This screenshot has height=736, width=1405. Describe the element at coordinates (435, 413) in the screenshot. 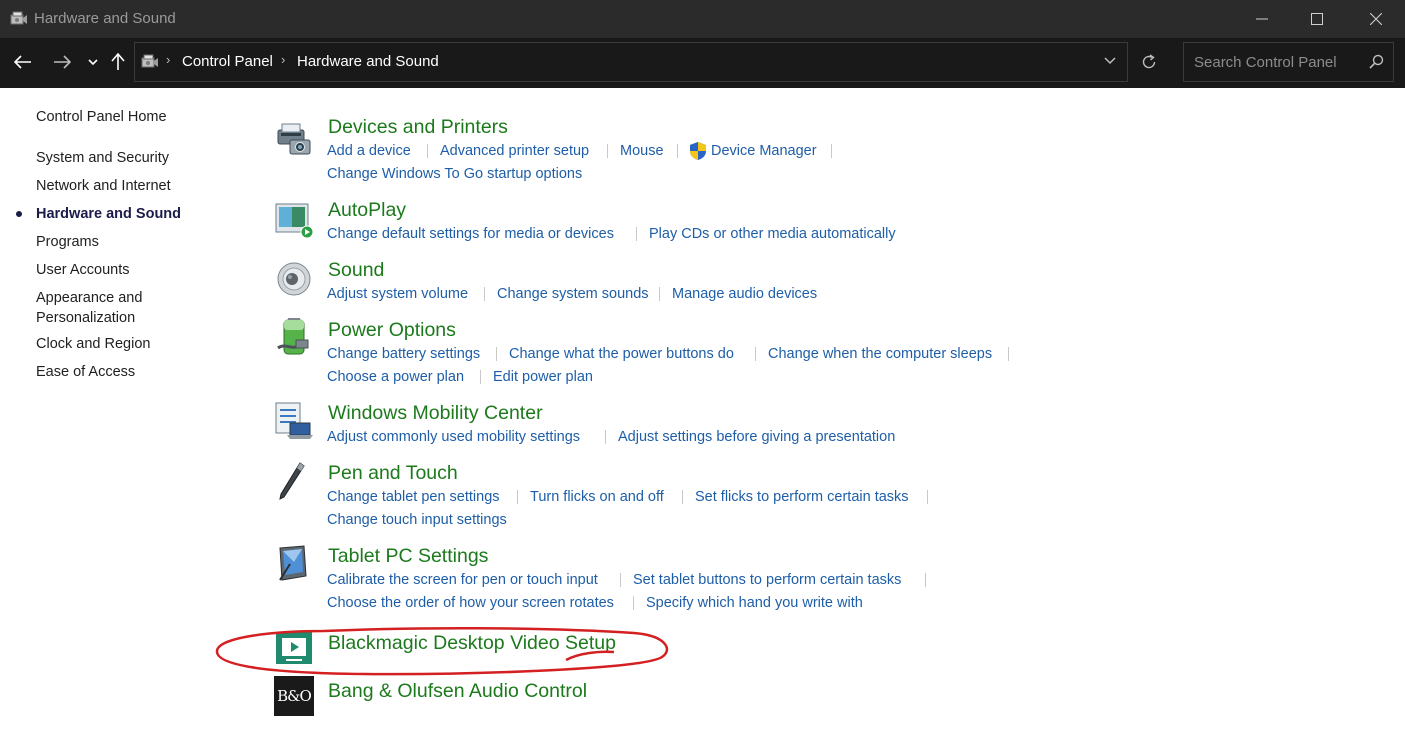

I see `windows-mobility-center-title: Windows Mobility Center` at that location.